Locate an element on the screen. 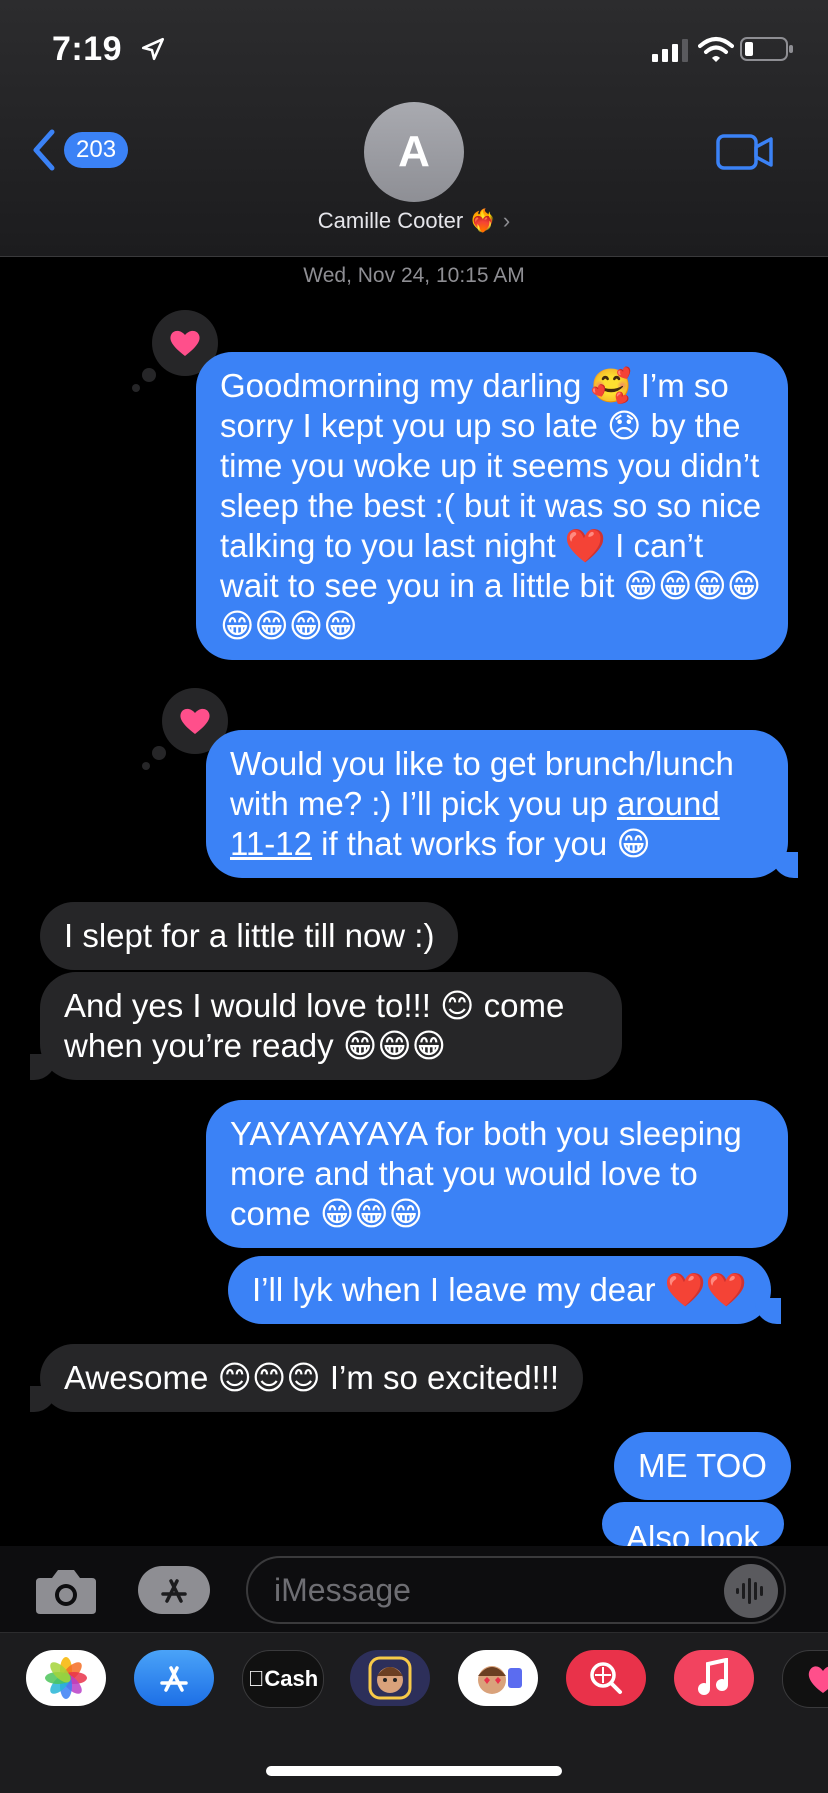 The image size is (828, 1793). memoji-stickers-icon is located at coordinates (500, 1680).